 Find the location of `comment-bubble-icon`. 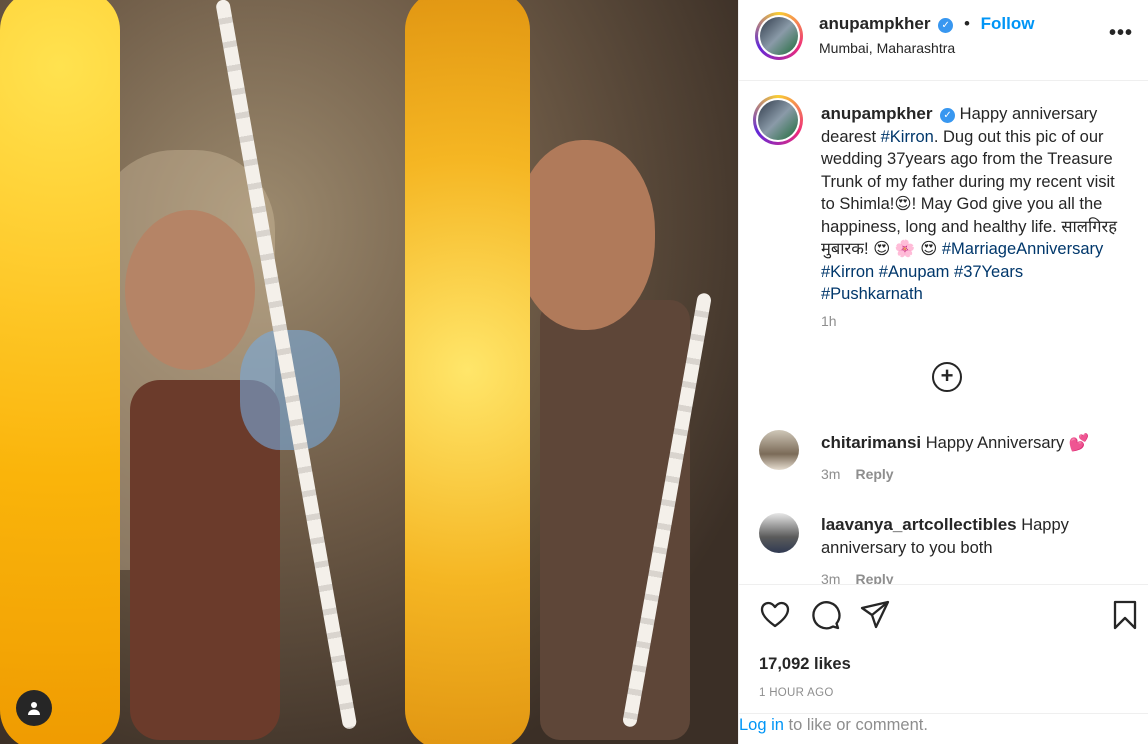

comment-bubble-icon is located at coordinates (825, 615).